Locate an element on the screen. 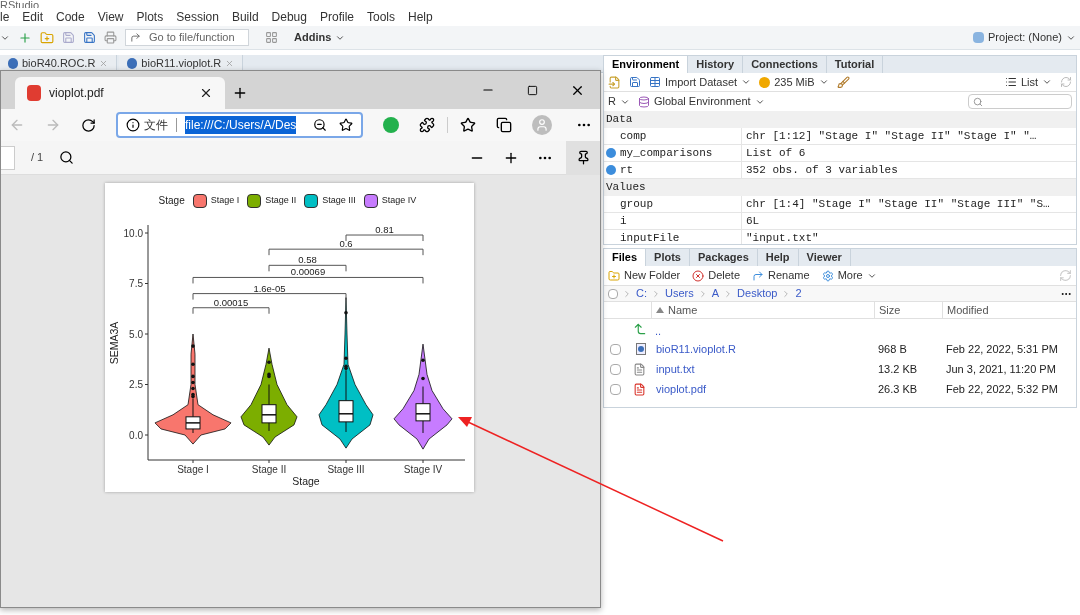 This screenshot has width=1080, height=615. column-header: Size is located at coordinates (890, 309).